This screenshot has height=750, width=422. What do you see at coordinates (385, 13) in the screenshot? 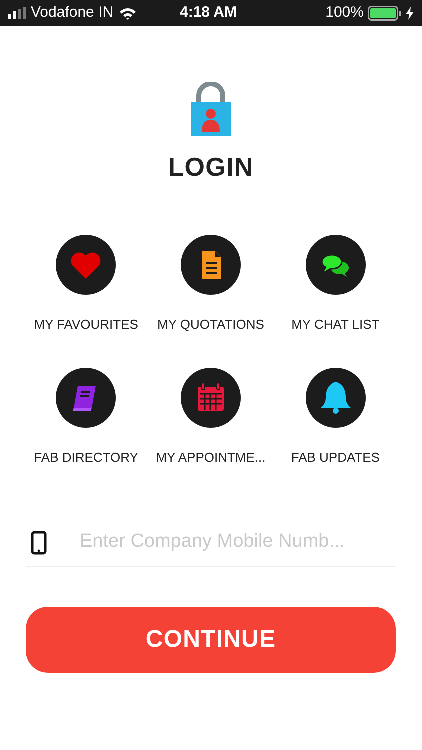
I see `battery-icon` at bounding box center [385, 13].